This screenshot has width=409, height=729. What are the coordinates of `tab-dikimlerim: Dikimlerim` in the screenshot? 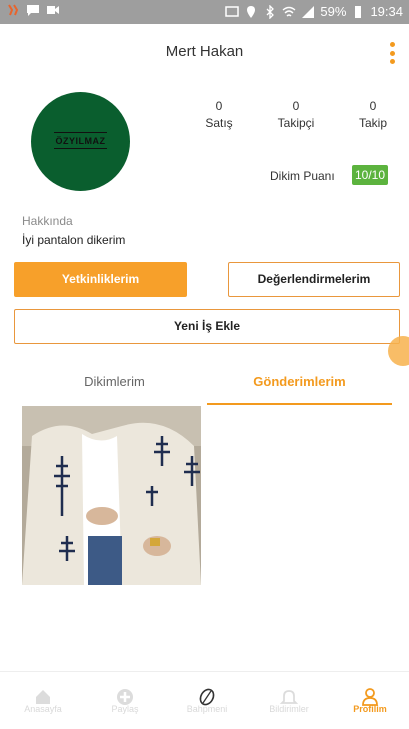 It's located at (114, 381).